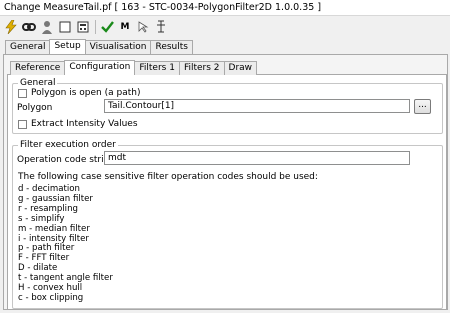 The image size is (450, 313). I want to click on link-icon, so click(29, 27).